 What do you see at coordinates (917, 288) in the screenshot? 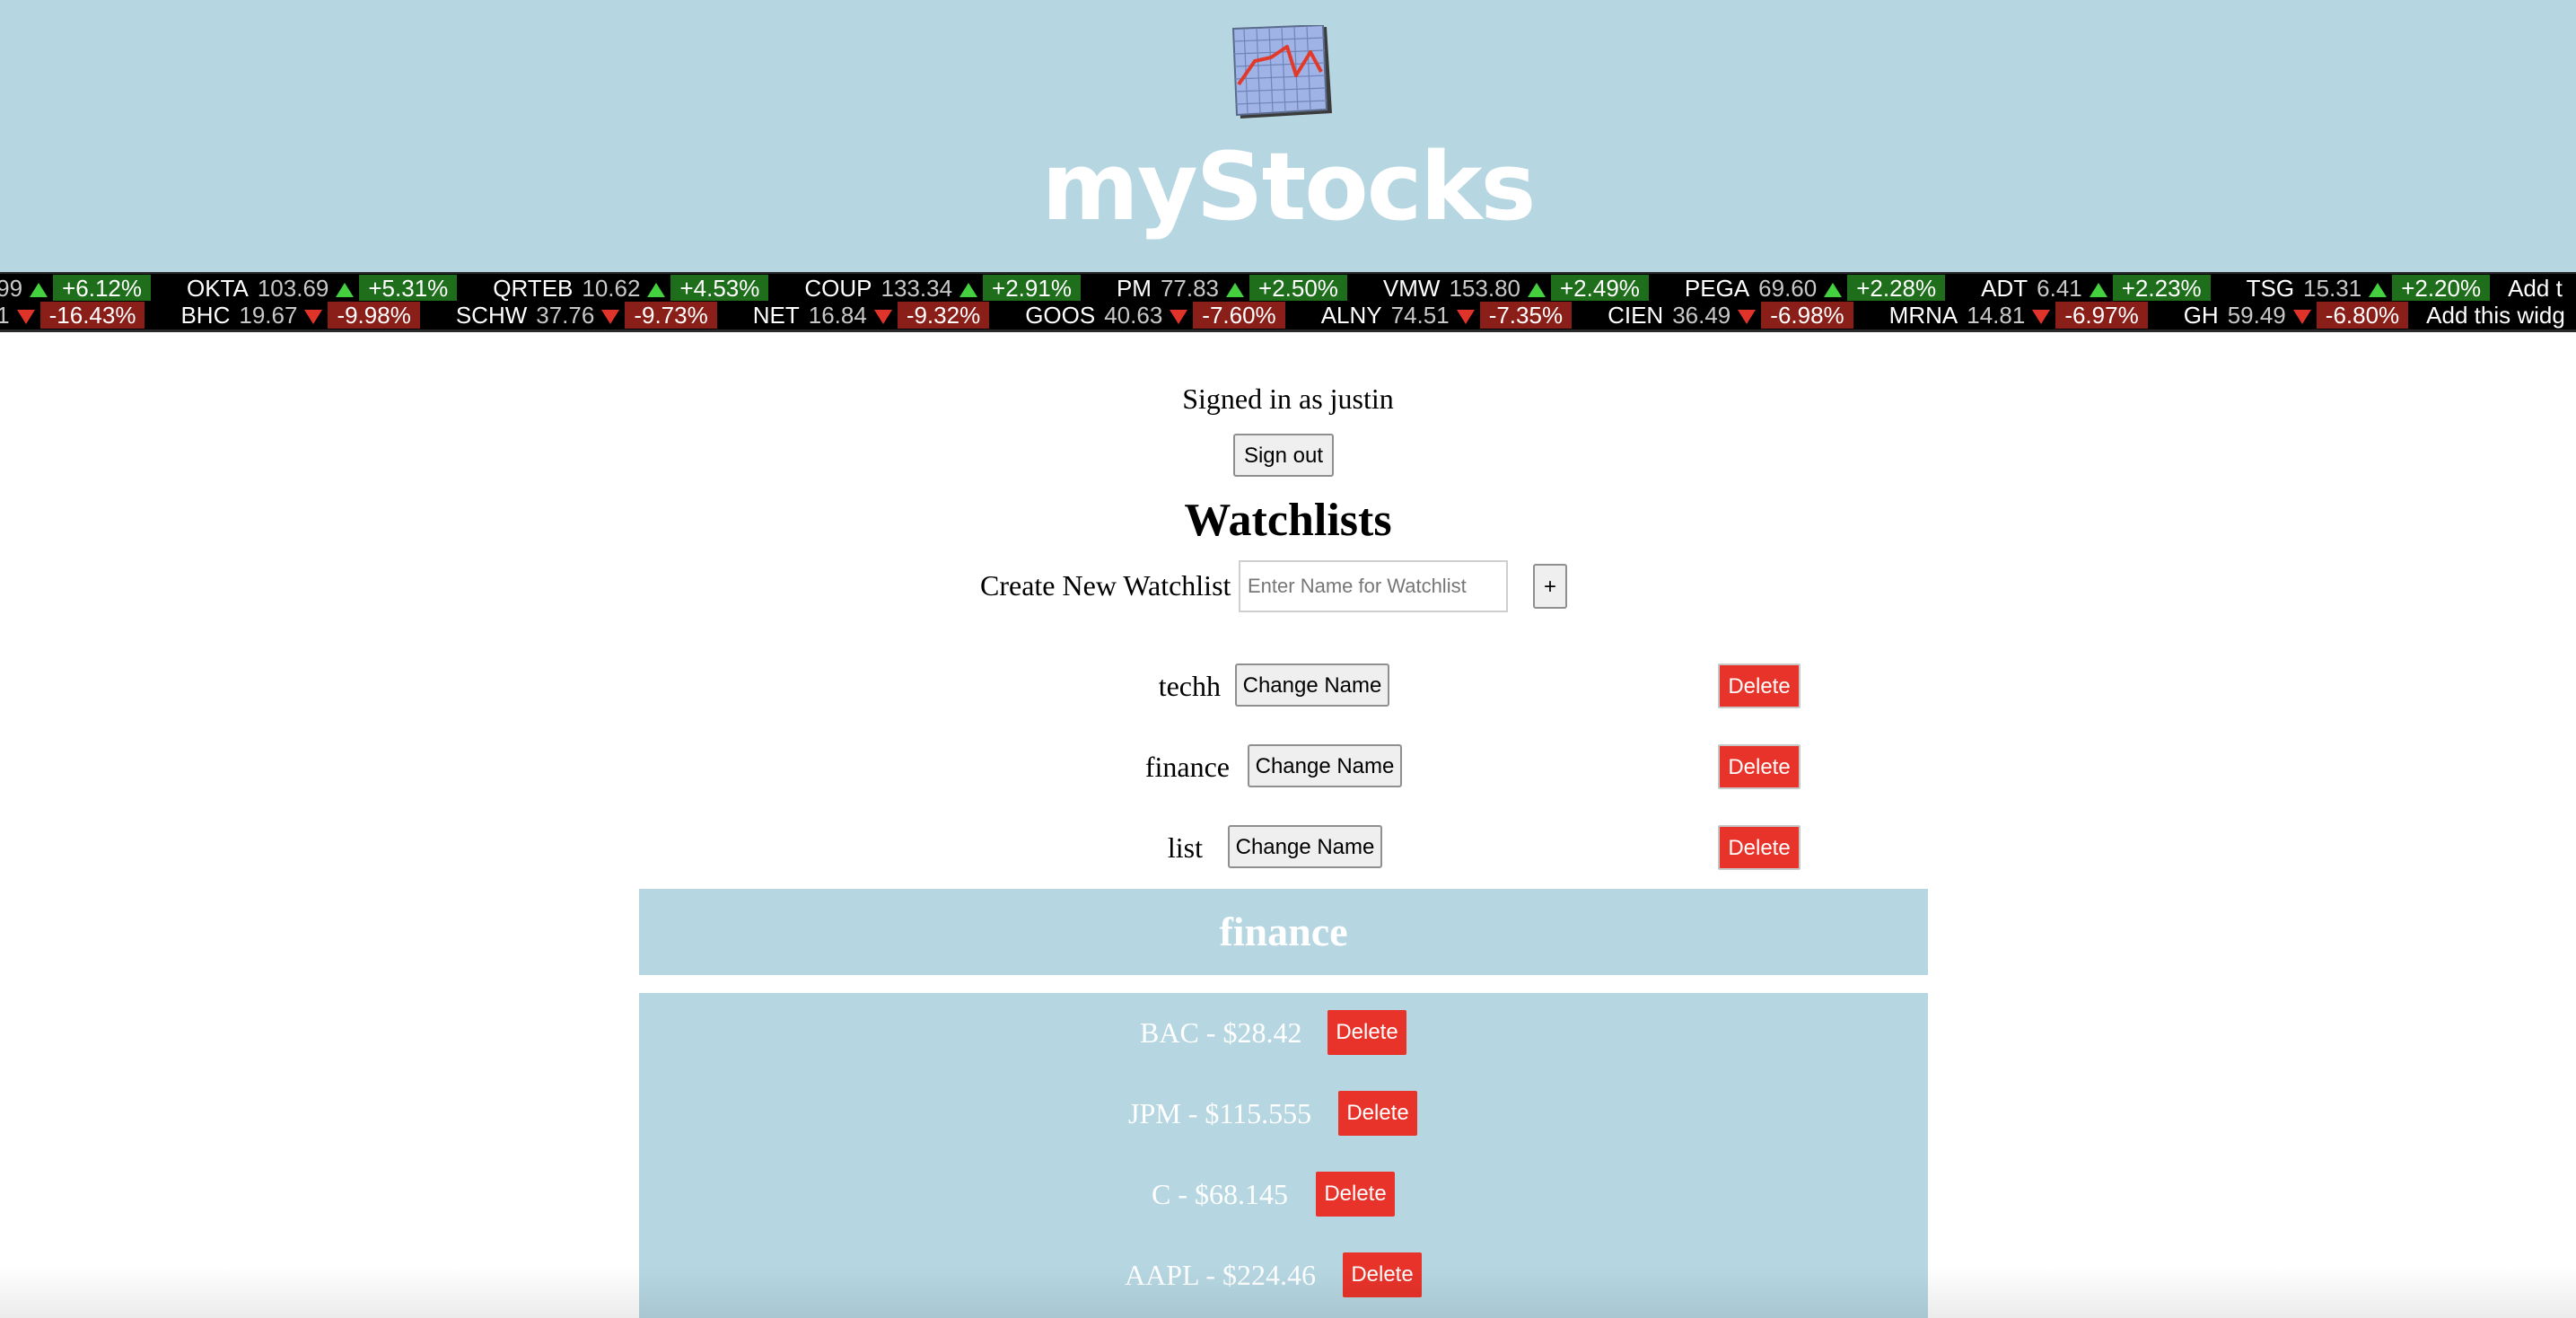
I see `ticker-price: 133.34` at bounding box center [917, 288].